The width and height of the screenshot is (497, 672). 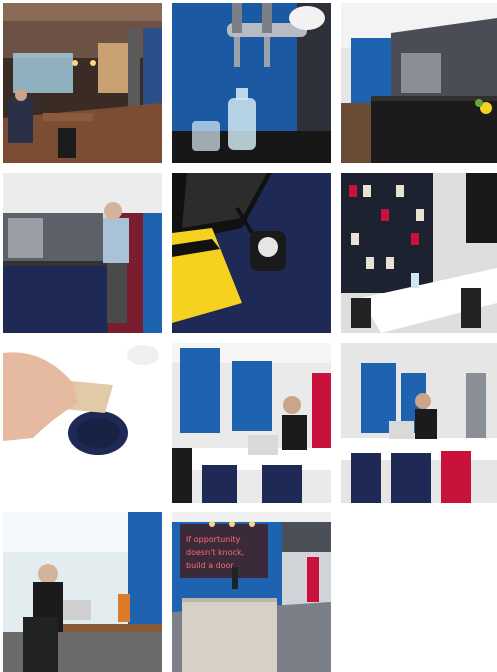 I want to click on photo-beer-tap-carafe, so click(x=251, y=83).